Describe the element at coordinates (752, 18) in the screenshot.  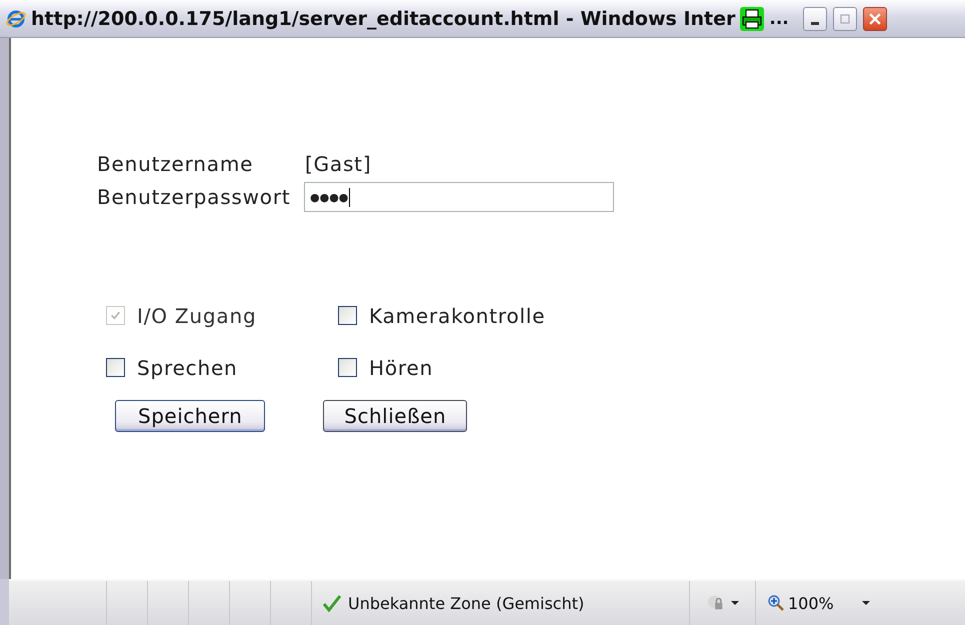
I see `printer-icon` at that location.